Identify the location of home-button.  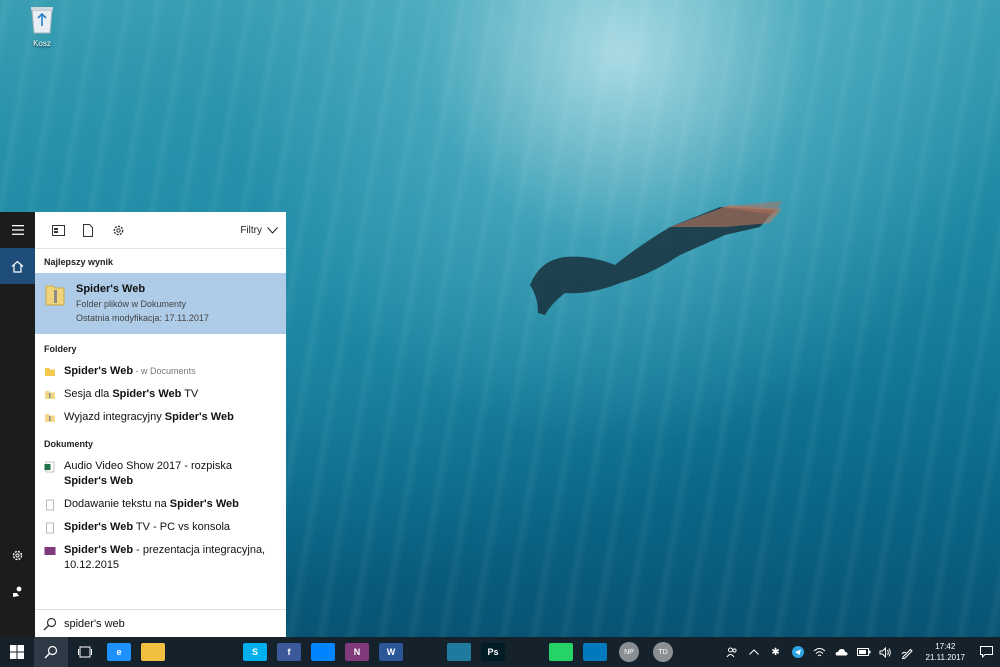
(17, 266).